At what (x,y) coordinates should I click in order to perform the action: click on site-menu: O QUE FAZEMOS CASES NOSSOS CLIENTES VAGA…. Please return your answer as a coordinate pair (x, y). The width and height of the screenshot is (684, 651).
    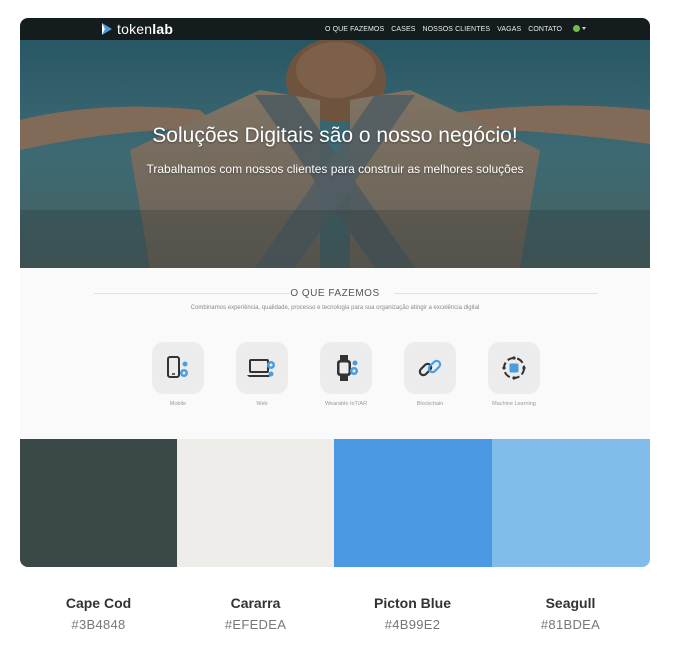
    Looking at the image, I should click on (443, 29).